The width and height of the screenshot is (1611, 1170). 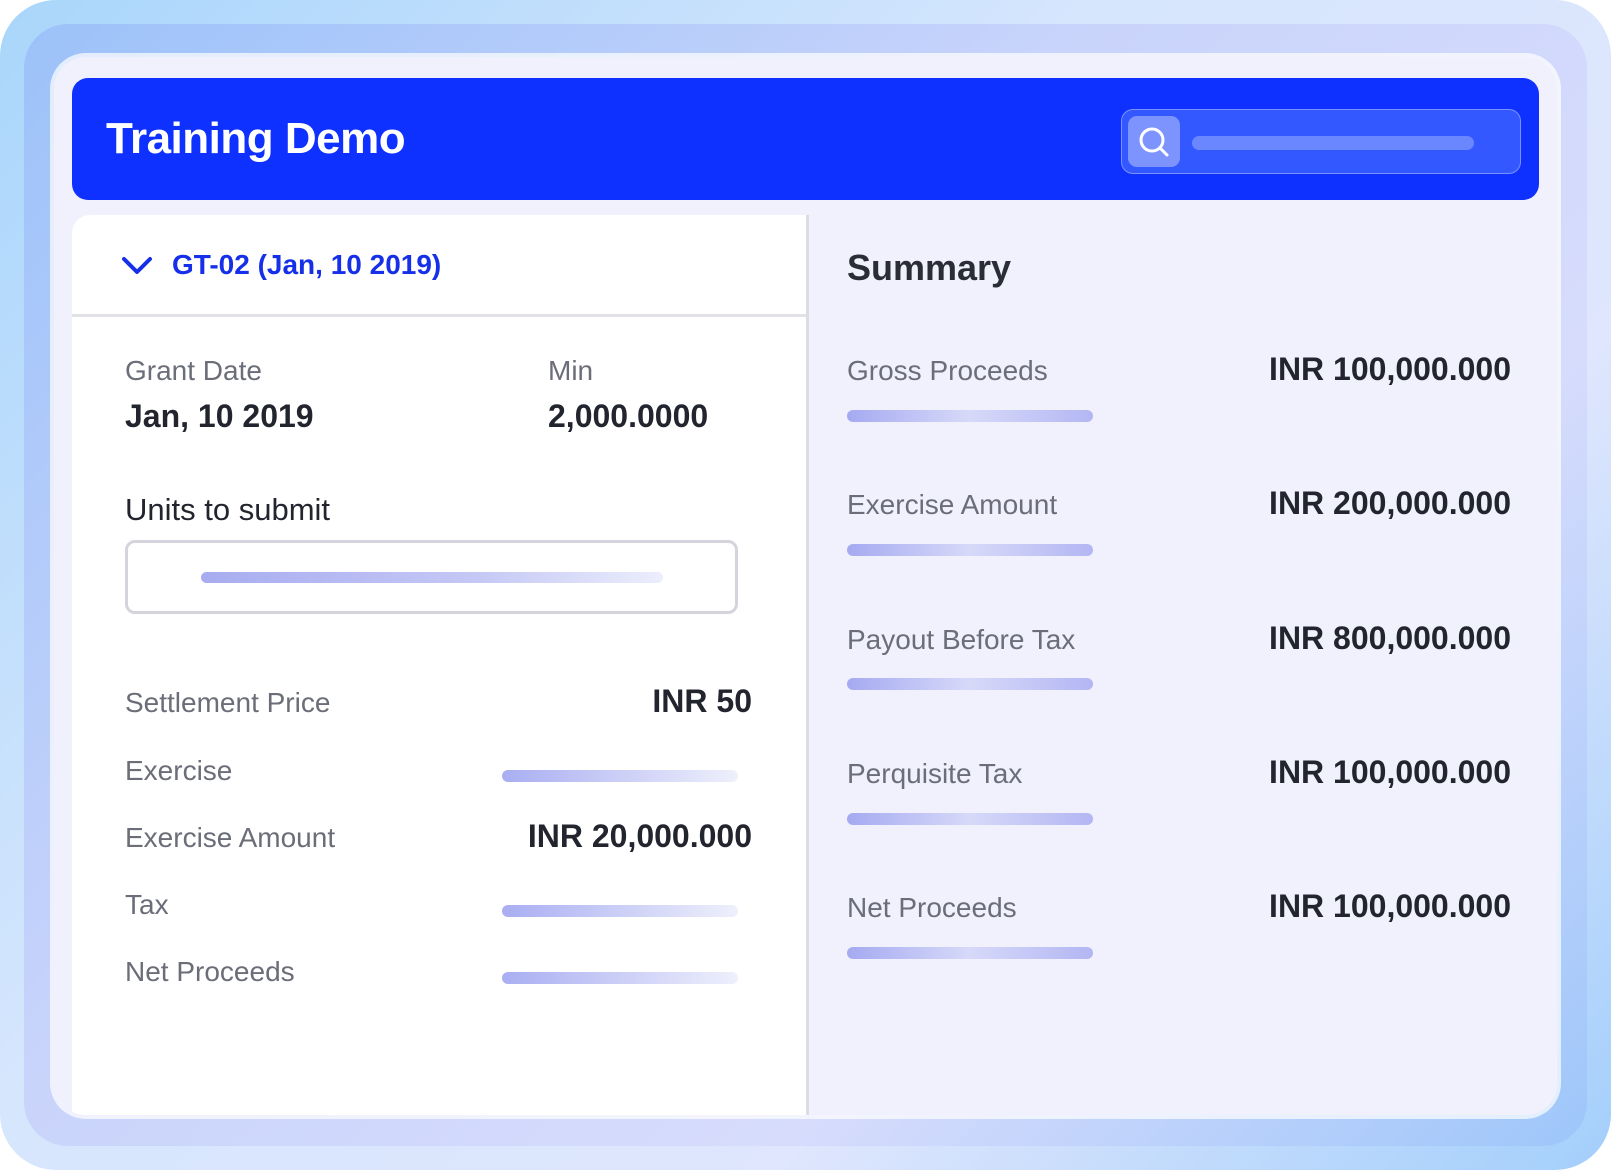 I want to click on search-input, so click(x=1321, y=141).